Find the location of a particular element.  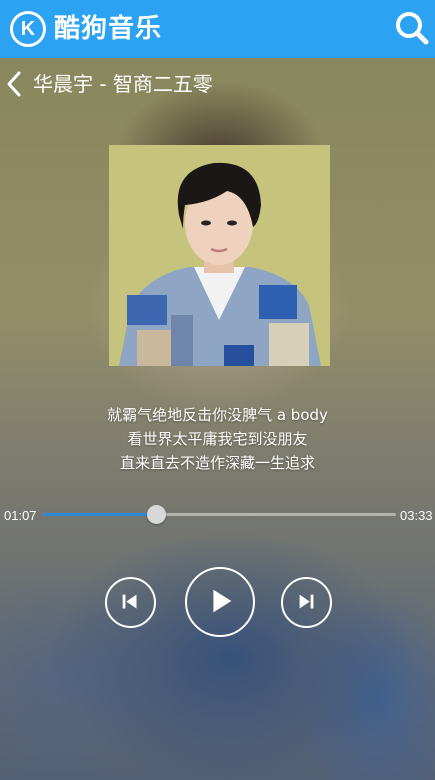

progress-thumb is located at coordinates (156, 514).